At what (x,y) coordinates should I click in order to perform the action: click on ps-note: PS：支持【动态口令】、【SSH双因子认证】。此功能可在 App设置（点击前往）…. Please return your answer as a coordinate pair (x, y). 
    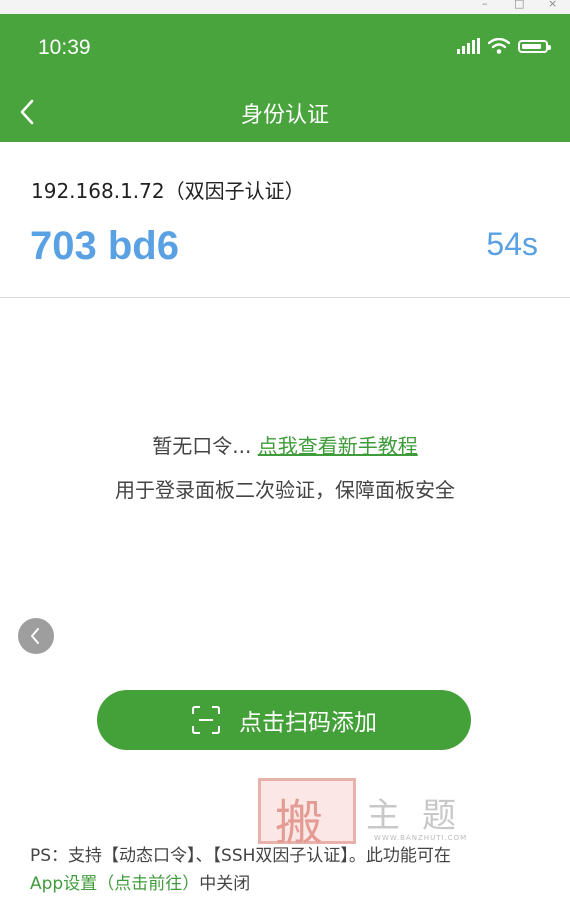
    Looking at the image, I should click on (290, 870).